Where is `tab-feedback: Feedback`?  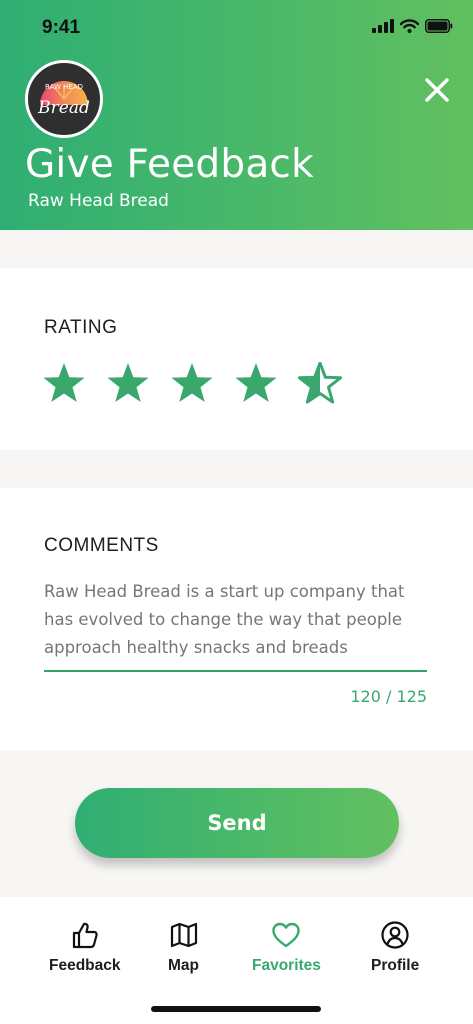 tab-feedback: Feedback is located at coordinates (85, 936).